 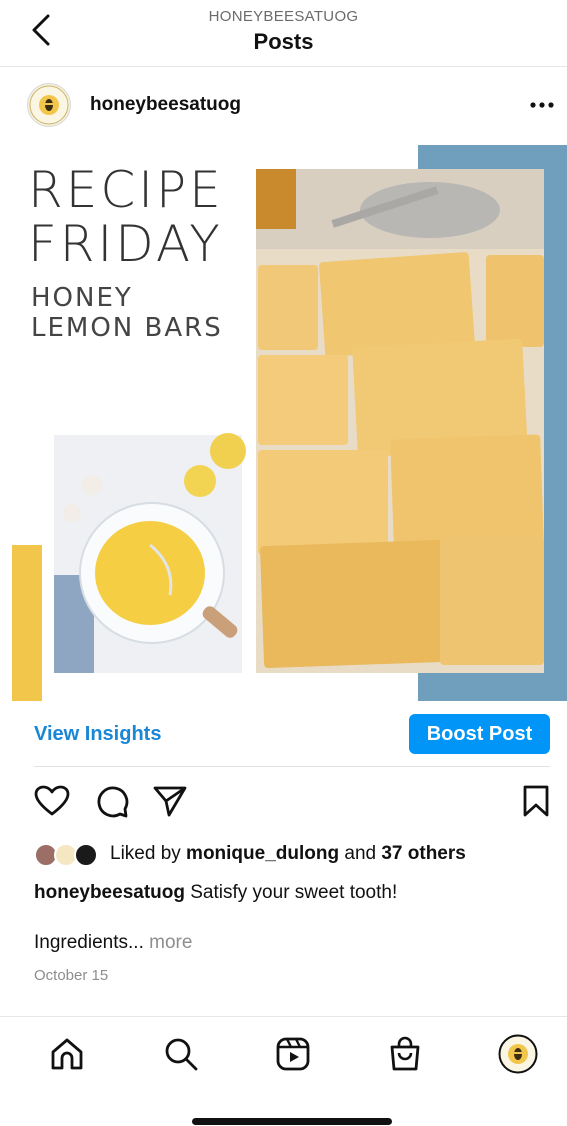 What do you see at coordinates (283, 16) in the screenshot?
I see `account-name-header: HONEYBEESATUOG` at bounding box center [283, 16].